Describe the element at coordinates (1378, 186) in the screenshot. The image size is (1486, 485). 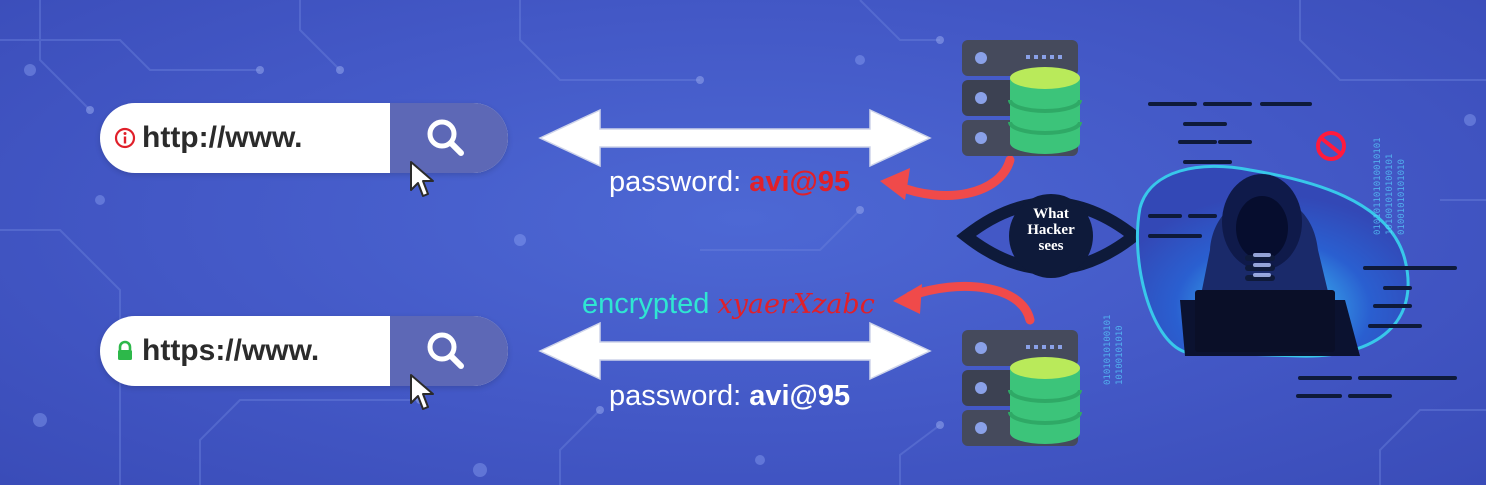
I see `svg-text: 010101101010010101` at that location.